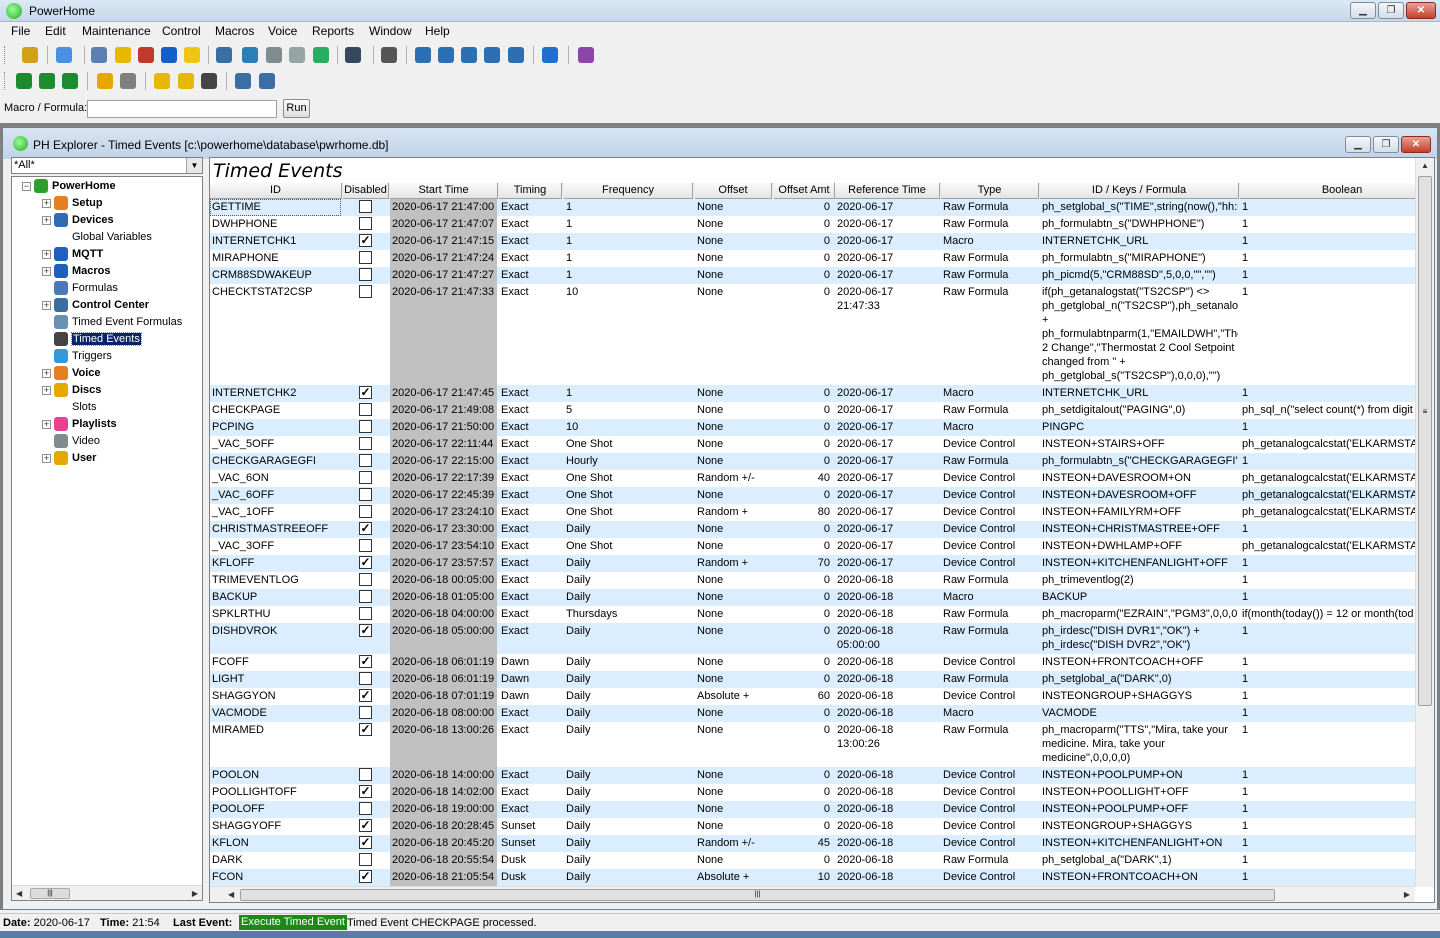  Describe the element at coordinates (275, 826) in the screenshot. I see `cell-id: SHAGGYOFF` at that location.